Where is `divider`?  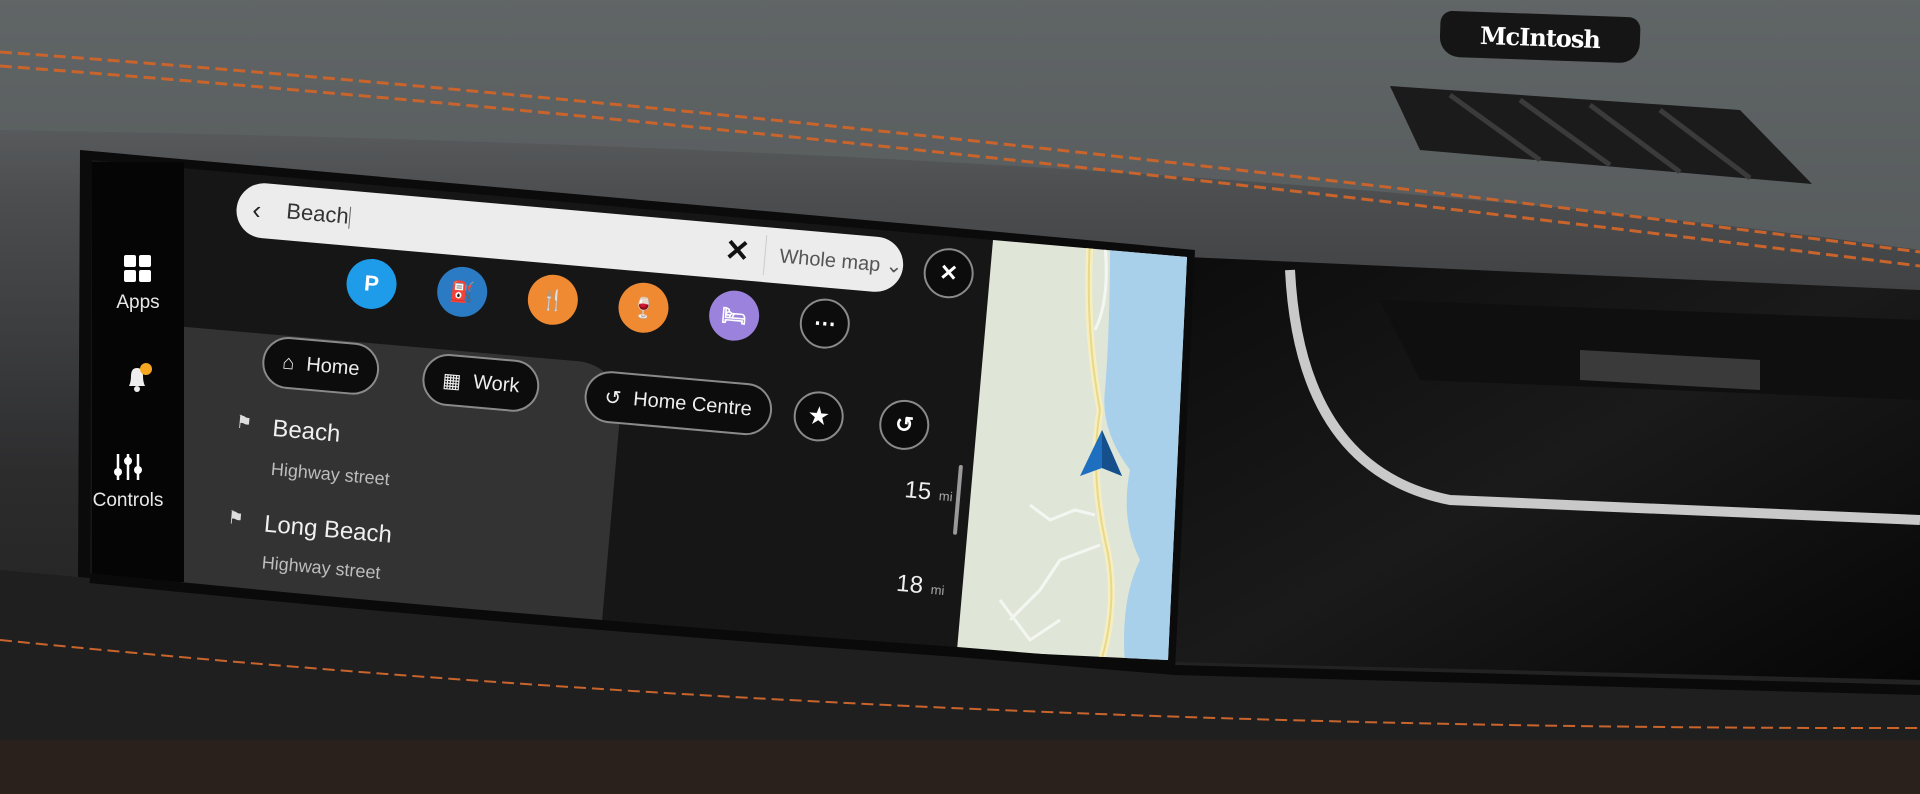
divider is located at coordinates (765, 255).